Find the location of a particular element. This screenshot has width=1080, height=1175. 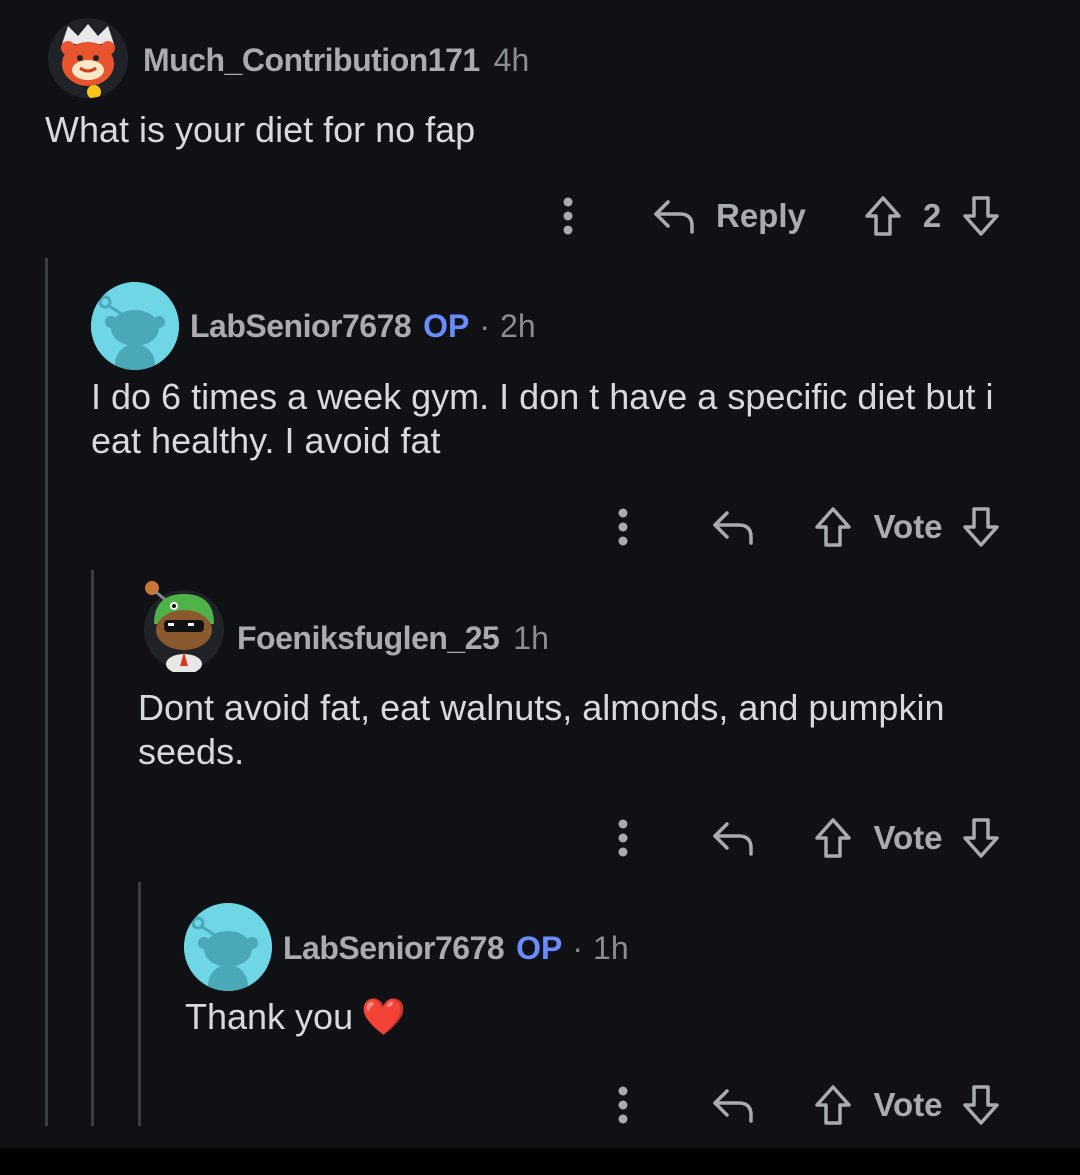

comment-text: Thank you is located at coordinates (269, 1016).